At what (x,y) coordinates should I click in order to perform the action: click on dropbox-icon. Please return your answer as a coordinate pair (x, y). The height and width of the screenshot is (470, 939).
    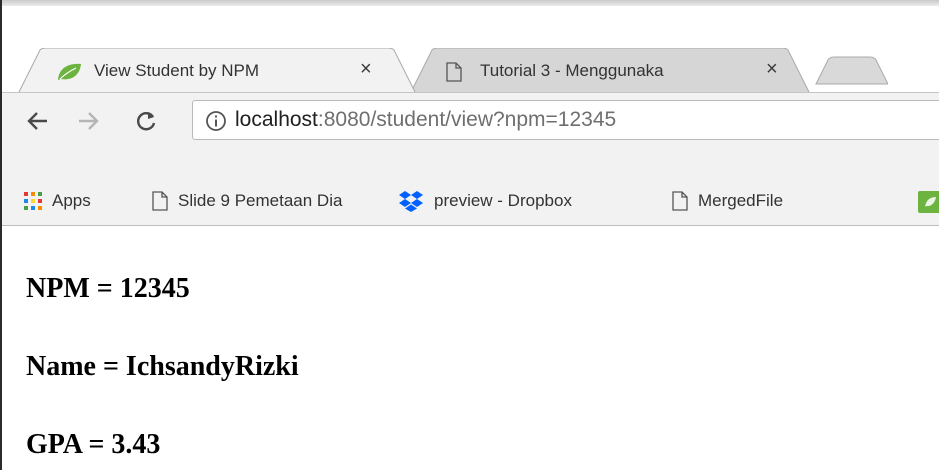
    Looking at the image, I should click on (411, 201).